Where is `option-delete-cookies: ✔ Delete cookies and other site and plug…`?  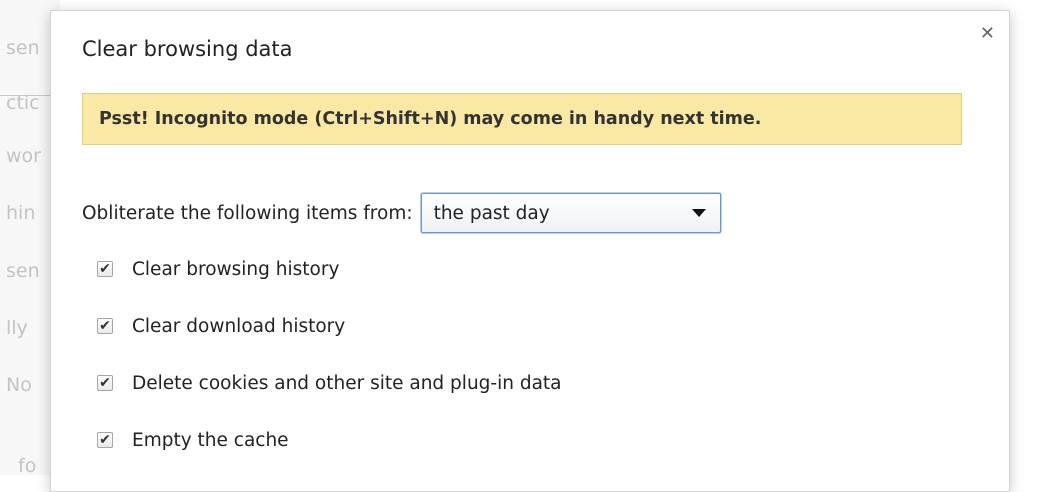 option-delete-cookies: ✔ Delete cookies and other site and plug… is located at coordinates (329, 383).